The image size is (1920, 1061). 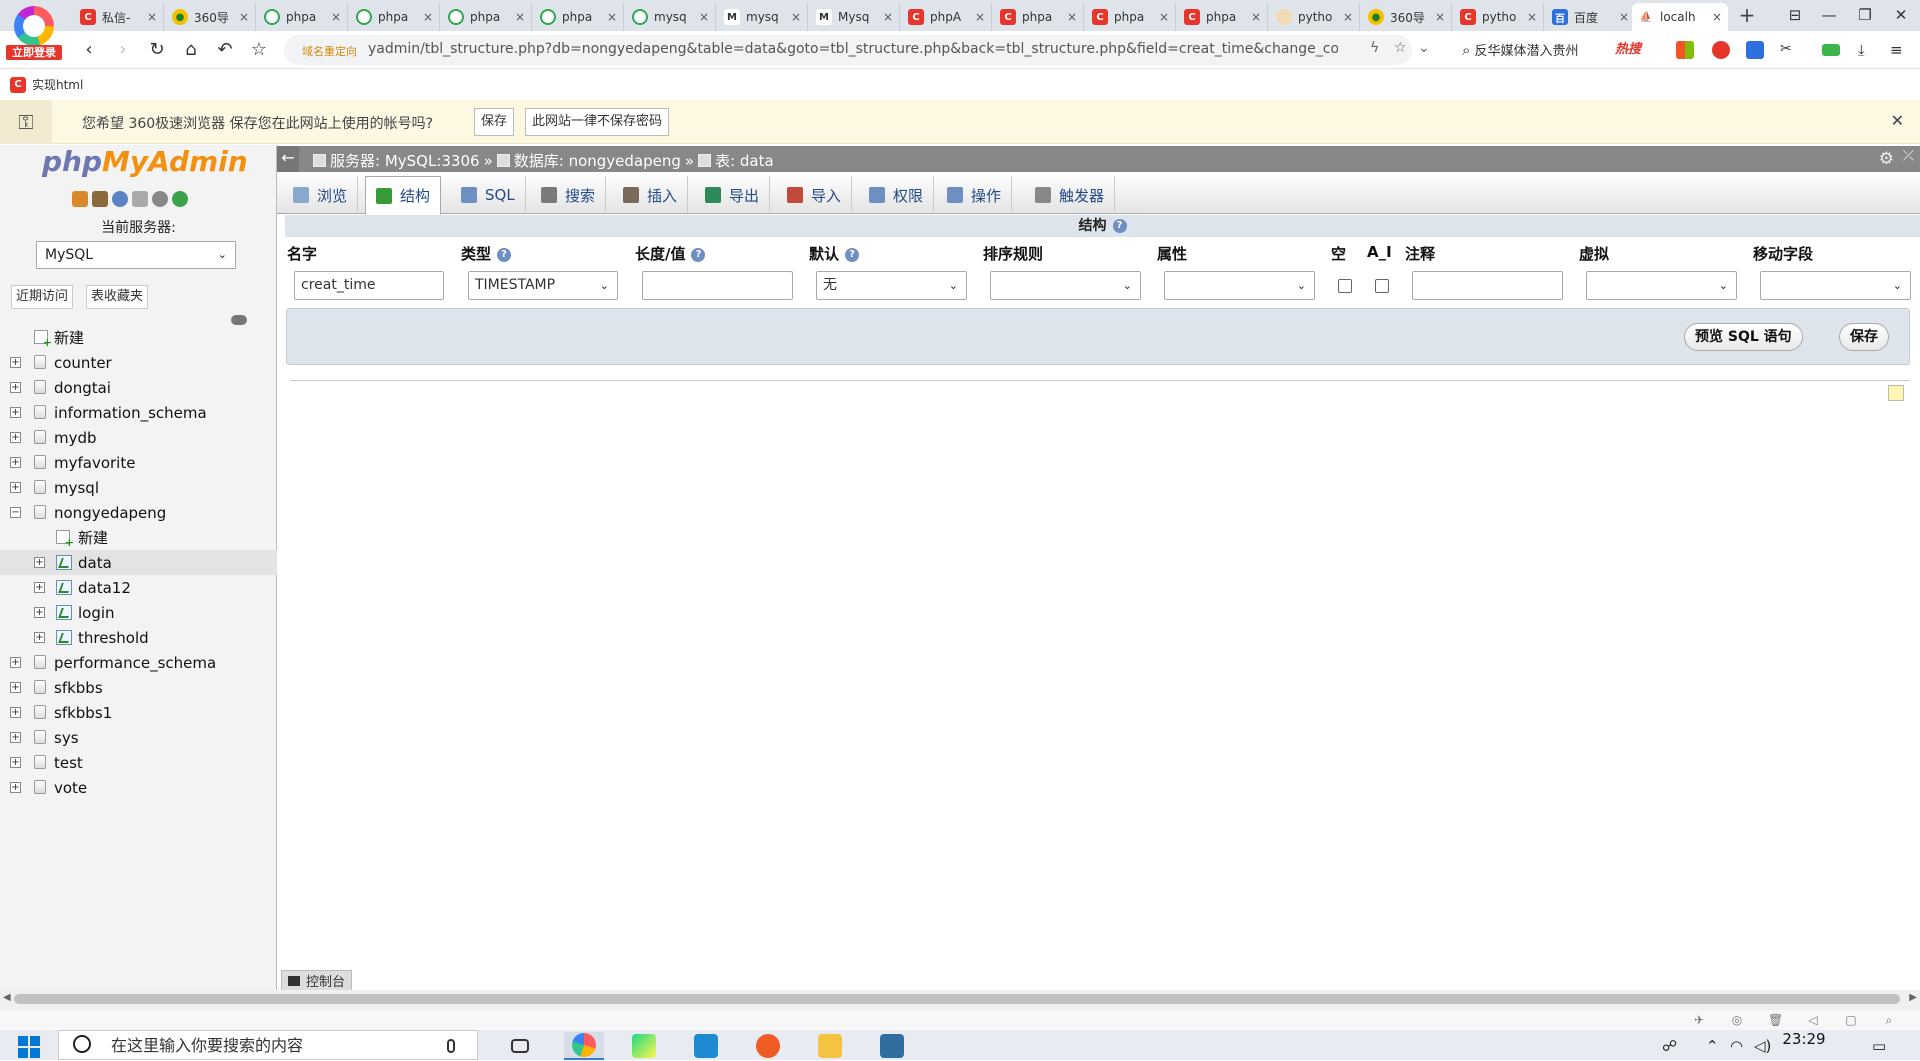 What do you see at coordinates (1829, 15) in the screenshot?
I see `minimize-button: —` at bounding box center [1829, 15].